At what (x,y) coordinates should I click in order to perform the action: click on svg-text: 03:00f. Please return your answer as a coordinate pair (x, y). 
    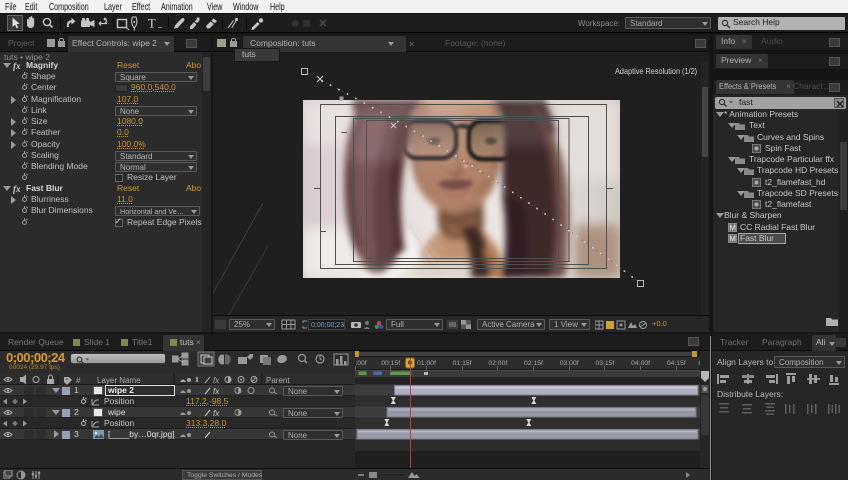
    Looking at the image, I should click on (569, 363).